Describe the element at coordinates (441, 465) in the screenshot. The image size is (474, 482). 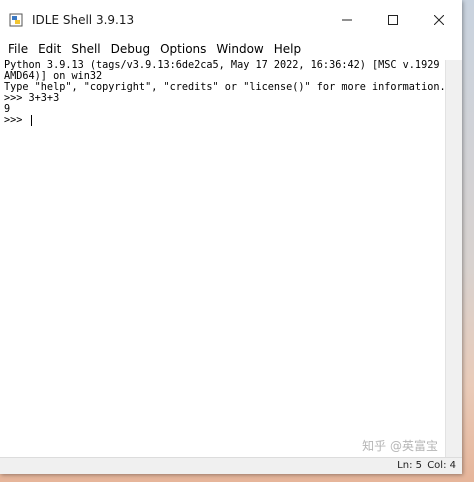
I see `status-column-number: Col: 4` at that location.